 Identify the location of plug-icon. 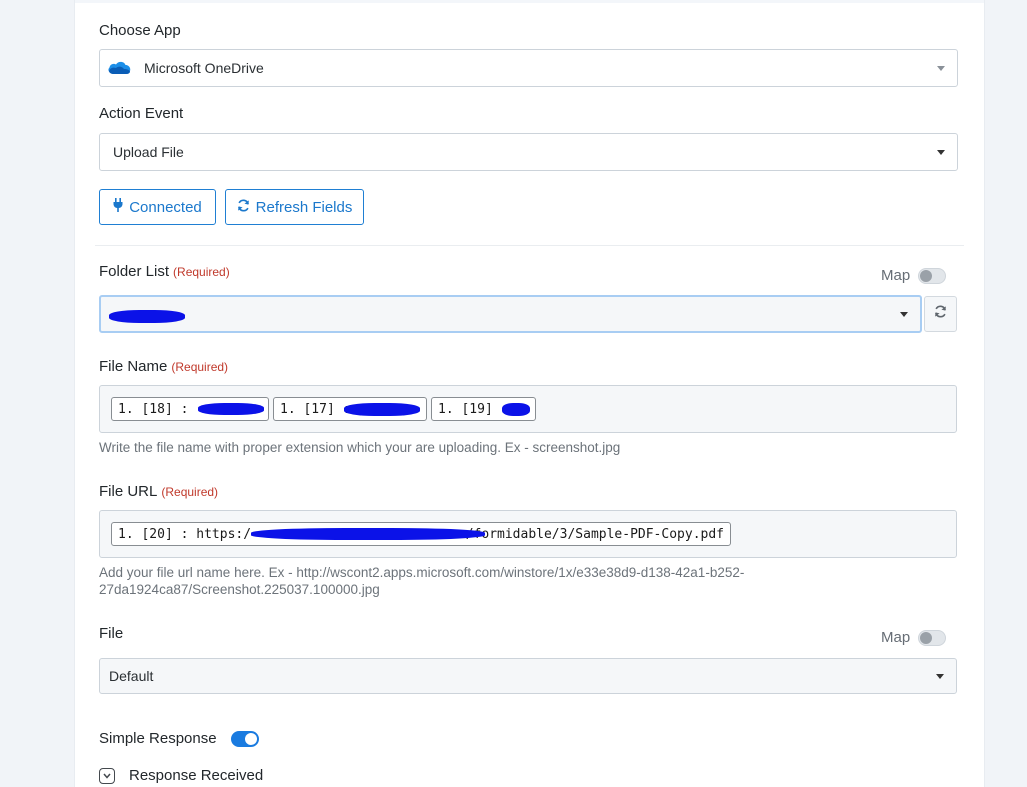
(118, 207).